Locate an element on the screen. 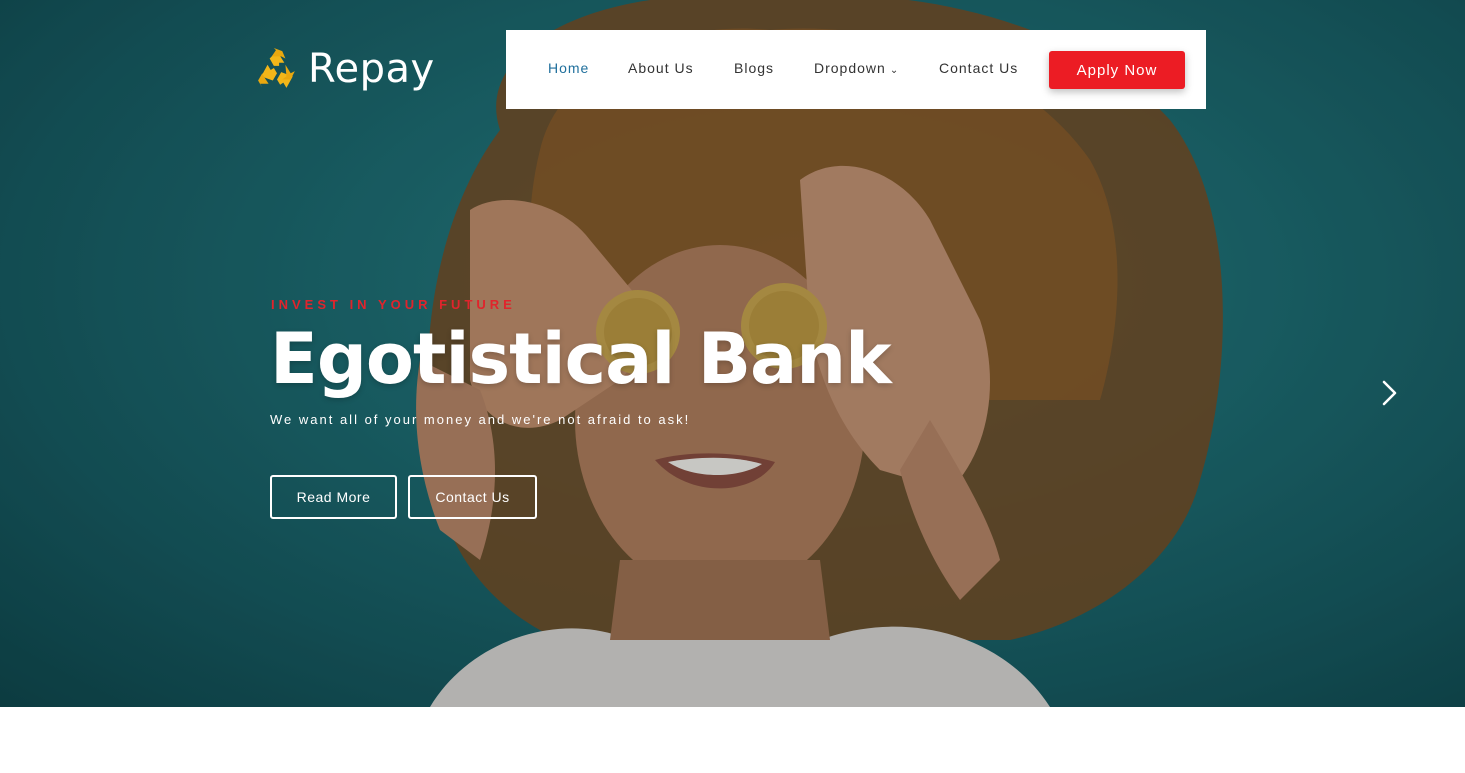 The height and width of the screenshot is (773, 1465). chevron-down-icon: ⌄ is located at coordinates (894, 70).